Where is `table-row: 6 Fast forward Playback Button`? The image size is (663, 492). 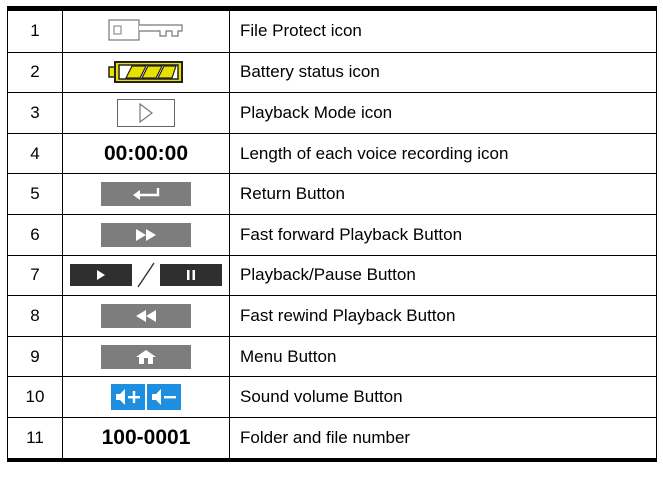 table-row: 6 Fast forward Playback Button is located at coordinates (332, 234).